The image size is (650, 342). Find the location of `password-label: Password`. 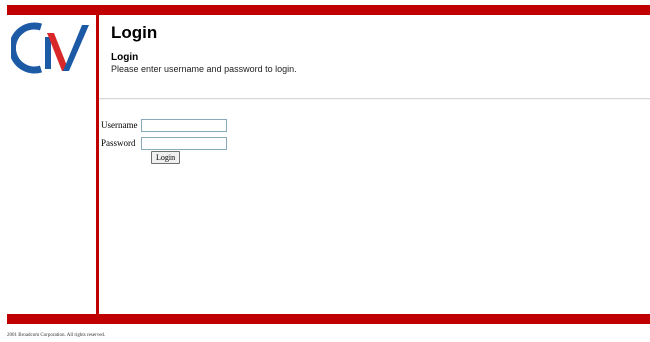

password-label: Password is located at coordinates (118, 143).